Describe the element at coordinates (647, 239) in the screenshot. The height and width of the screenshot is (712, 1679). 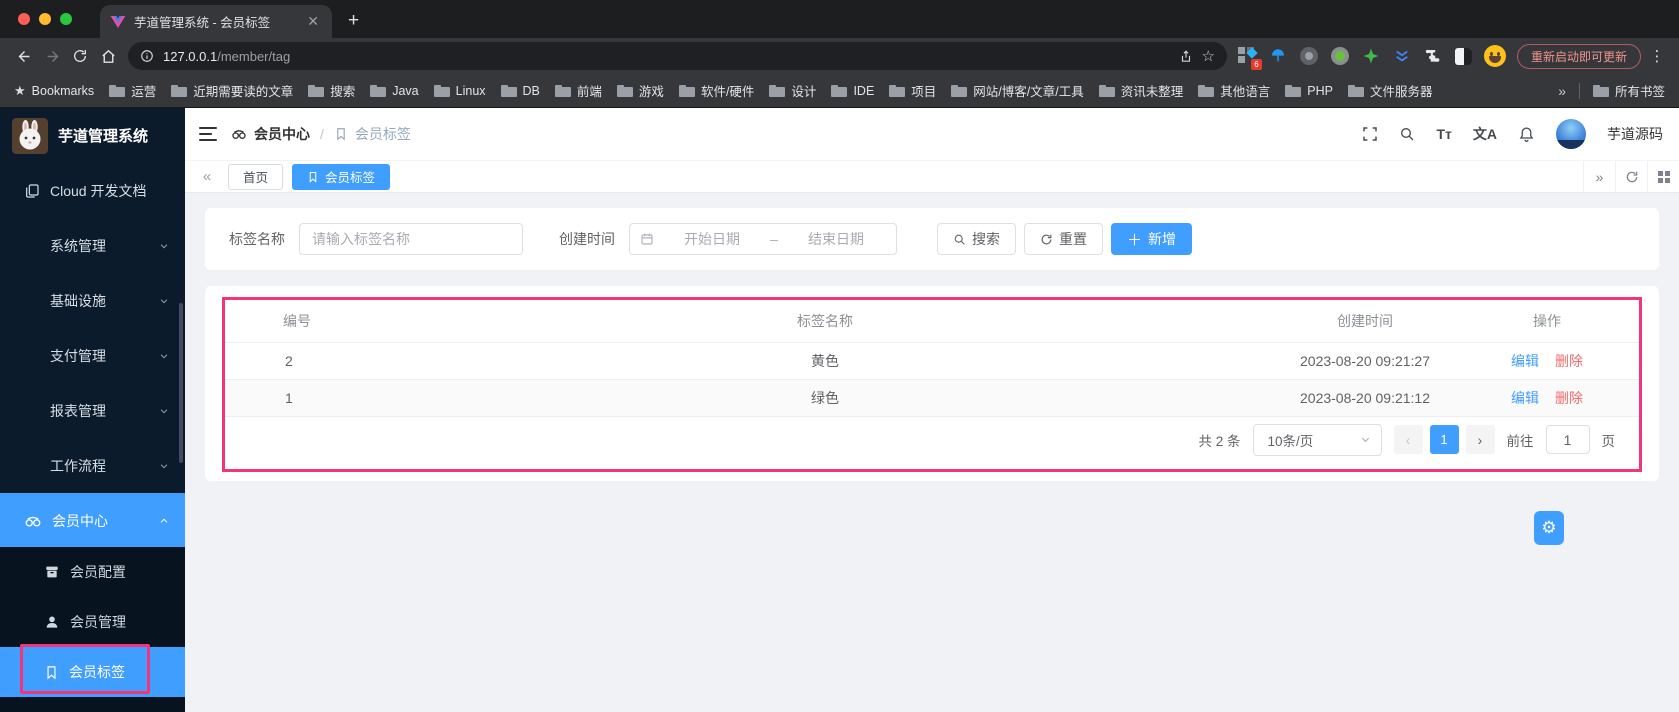
I see `calendar-icon` at that location.